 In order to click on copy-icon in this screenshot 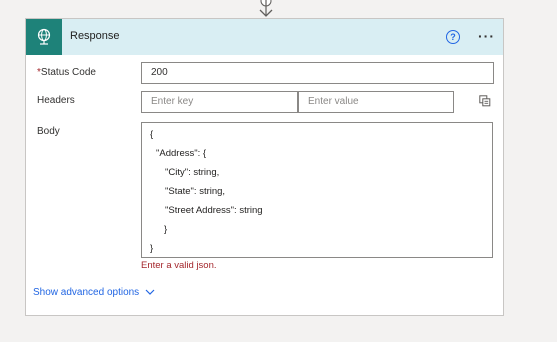, I will do `click(485, 101)`.